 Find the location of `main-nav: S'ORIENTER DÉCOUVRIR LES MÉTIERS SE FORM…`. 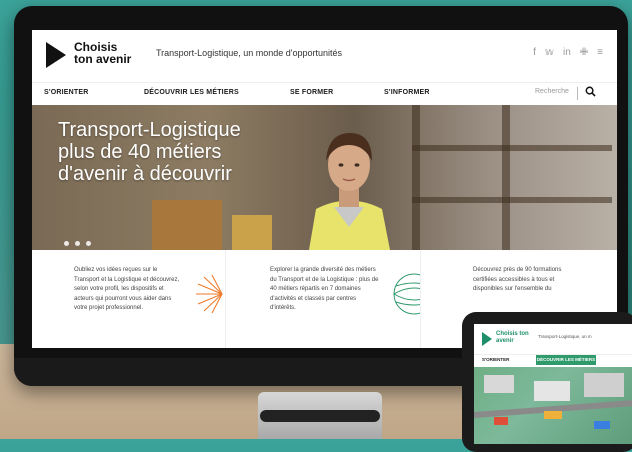

main-nav: S'ORIENTER DÉCOUVRIR LES MÉTIERS SE FORM… is located at coordinates (324, 94).